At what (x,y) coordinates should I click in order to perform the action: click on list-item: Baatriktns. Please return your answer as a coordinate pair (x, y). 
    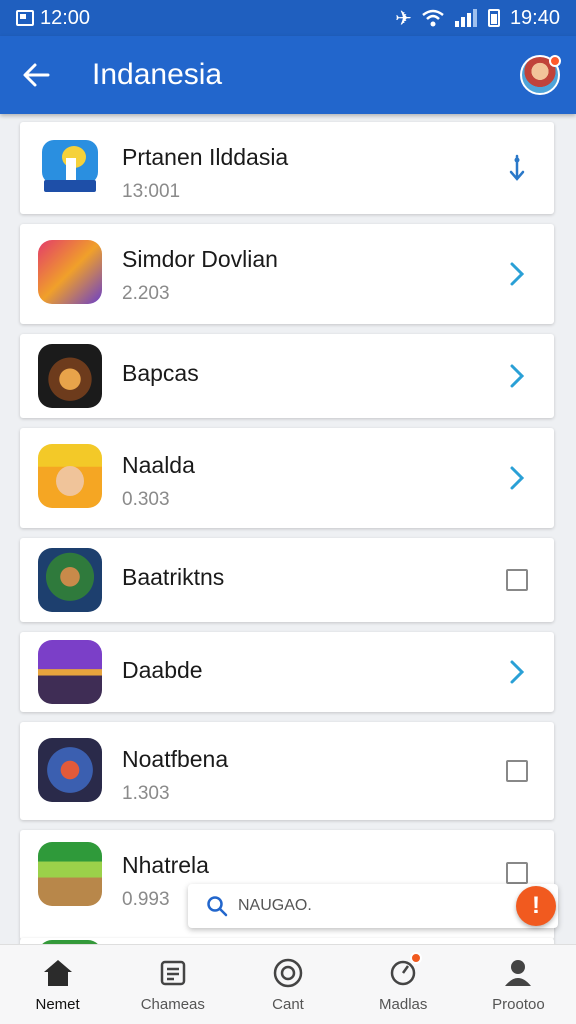
    Looking at the image, I should click on (287, 580).